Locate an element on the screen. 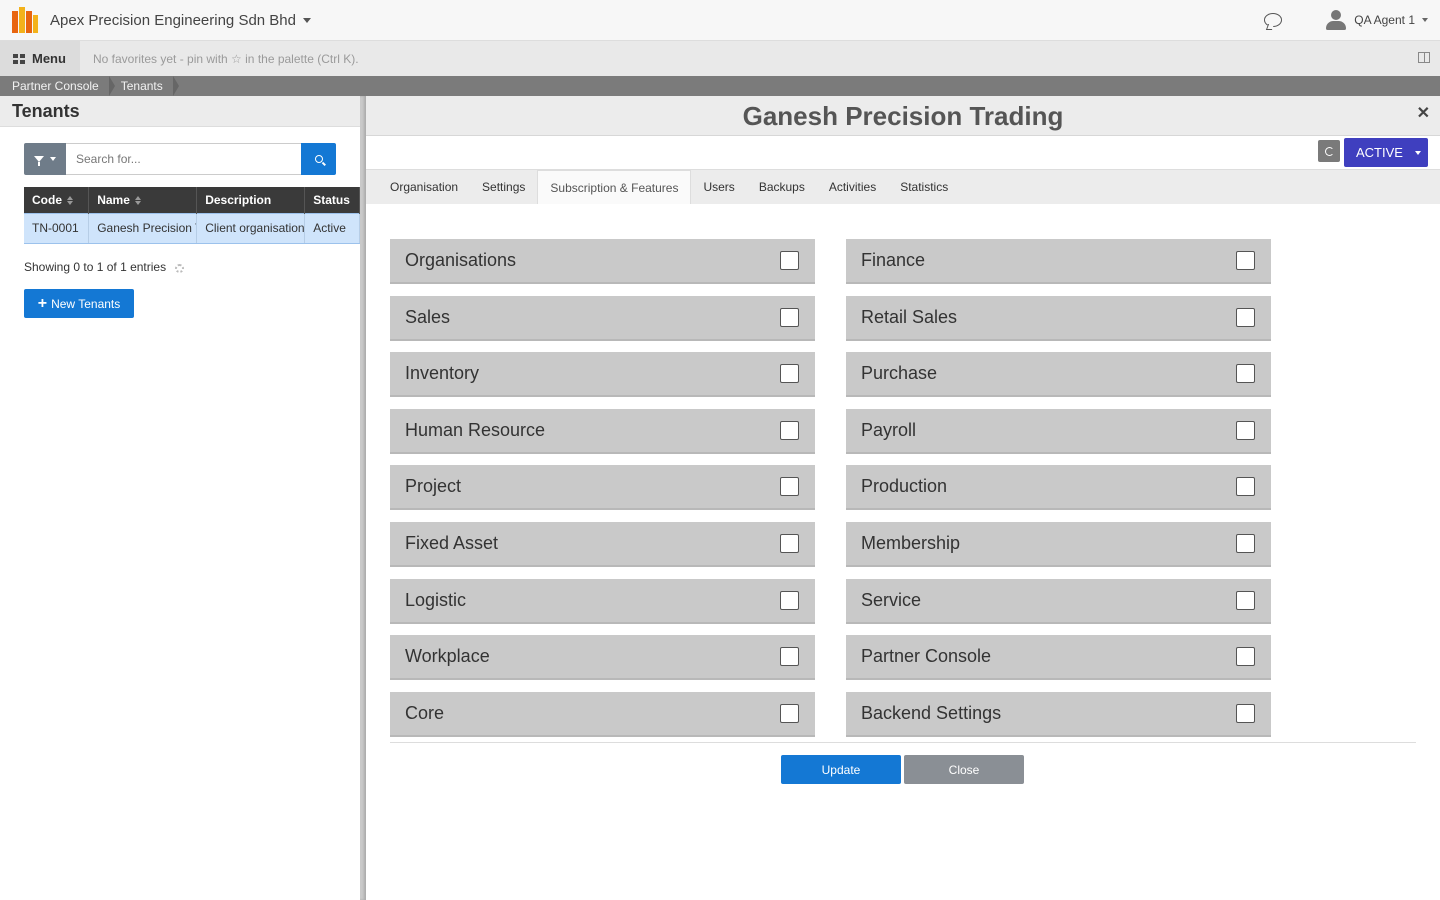 The image size is (1440, 900). feature-toggle: Purchase is located at coordinates (1058, 375).